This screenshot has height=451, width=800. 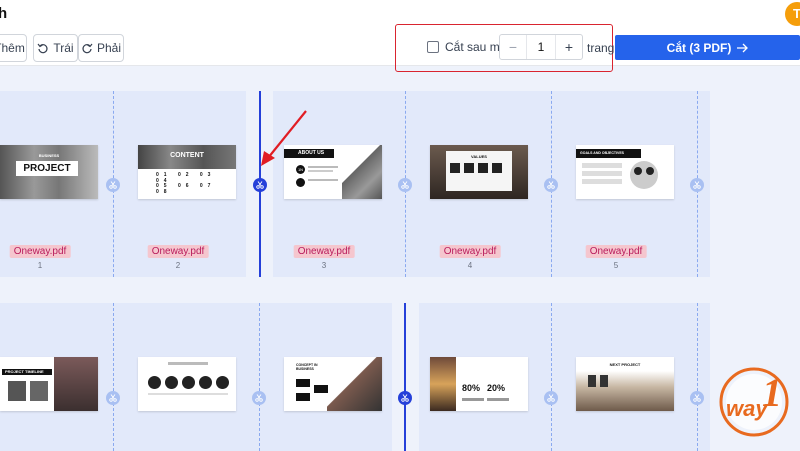 What do you see at coordinates (601, 48) in the screenshot?
I see `cut-after-unit: trang` at bounding box center [601, 48].